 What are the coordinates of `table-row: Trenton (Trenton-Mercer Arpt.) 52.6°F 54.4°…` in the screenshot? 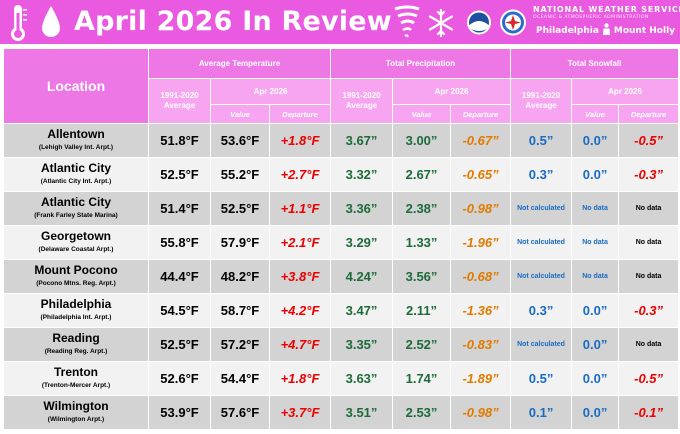 It's located at (341, 378).